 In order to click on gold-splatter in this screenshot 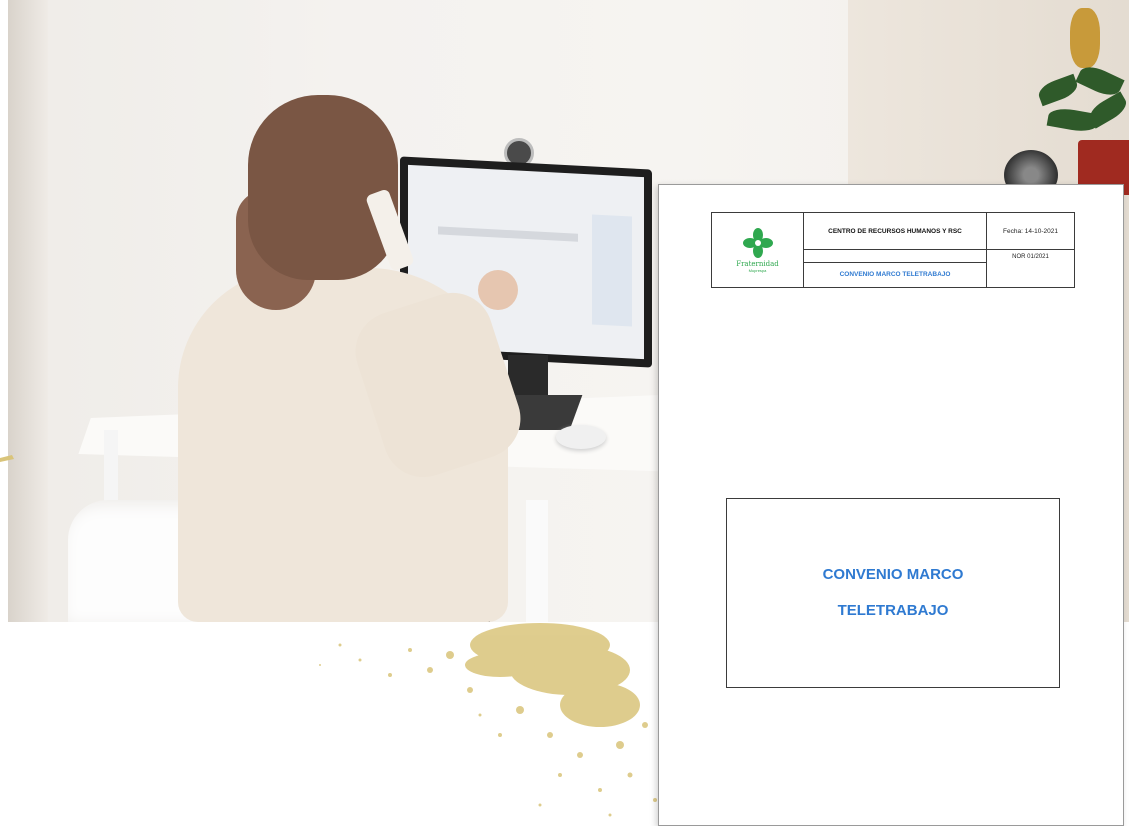, I will do `click(488, 720)`.